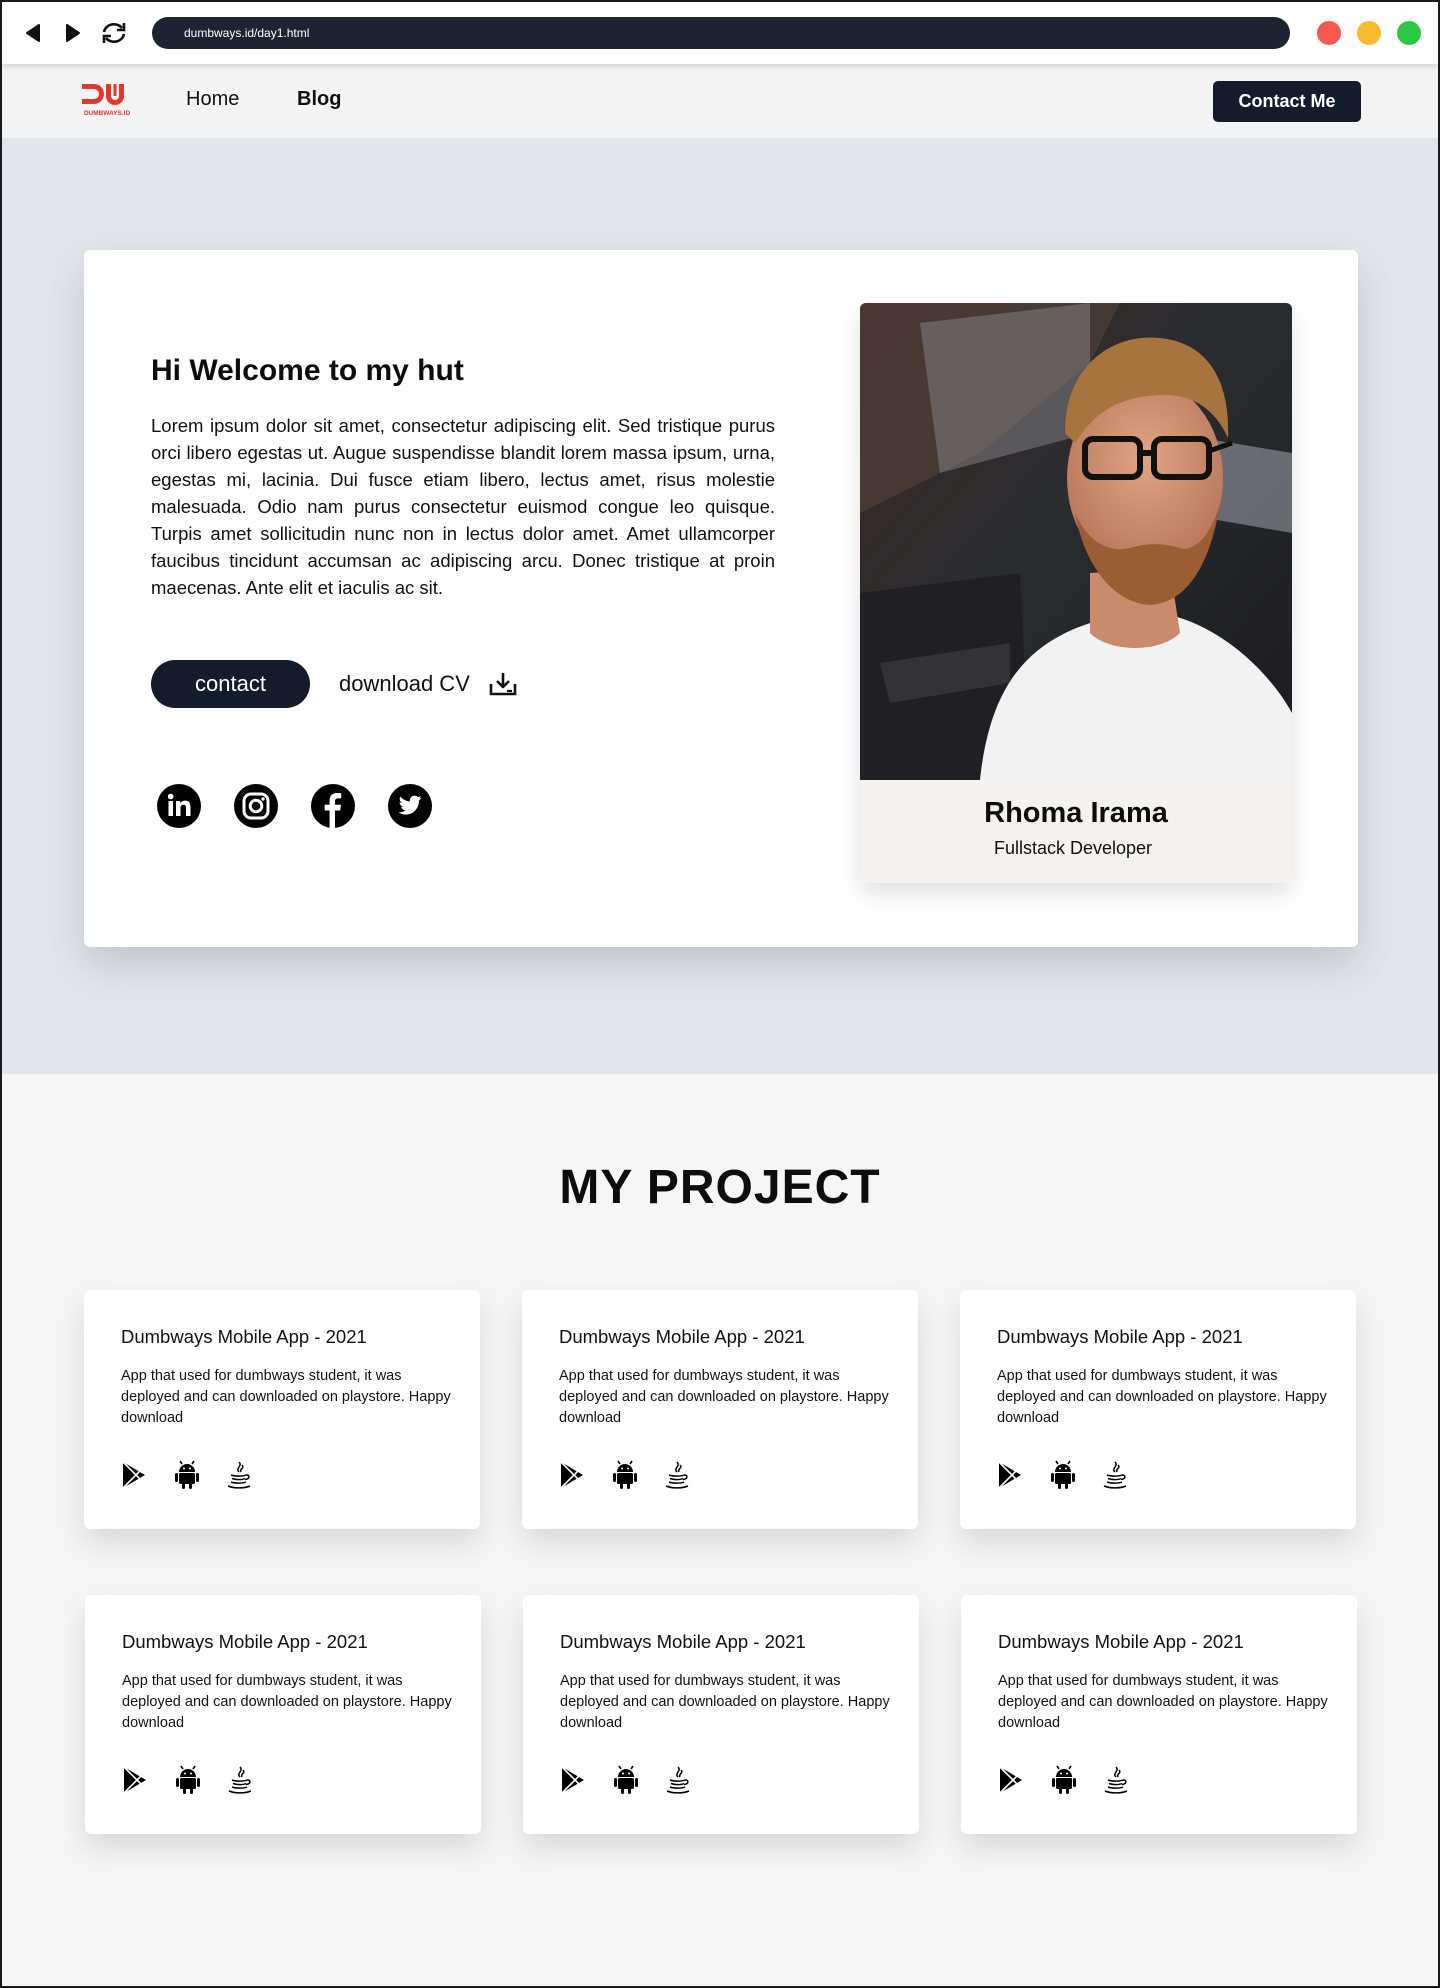 This screenshot has height=1988, width=1440. Describe the element at coordinates (256, 806) in the screenshot. I see `instagram-icon` at that location.